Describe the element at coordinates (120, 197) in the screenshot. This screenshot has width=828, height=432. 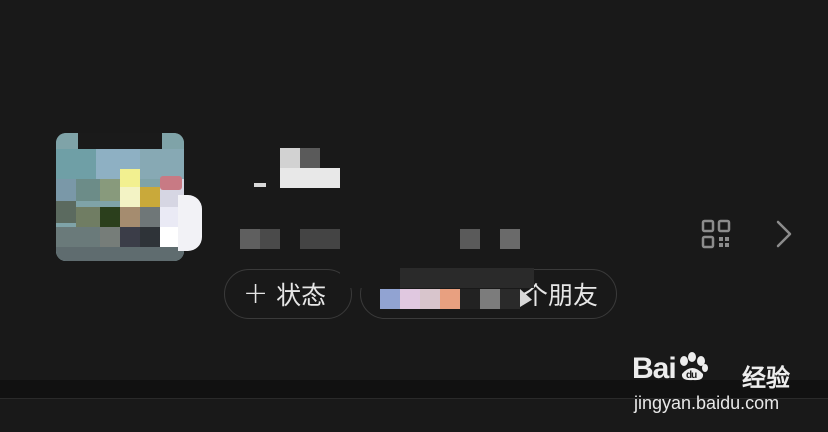
I see `avatar` at that location.